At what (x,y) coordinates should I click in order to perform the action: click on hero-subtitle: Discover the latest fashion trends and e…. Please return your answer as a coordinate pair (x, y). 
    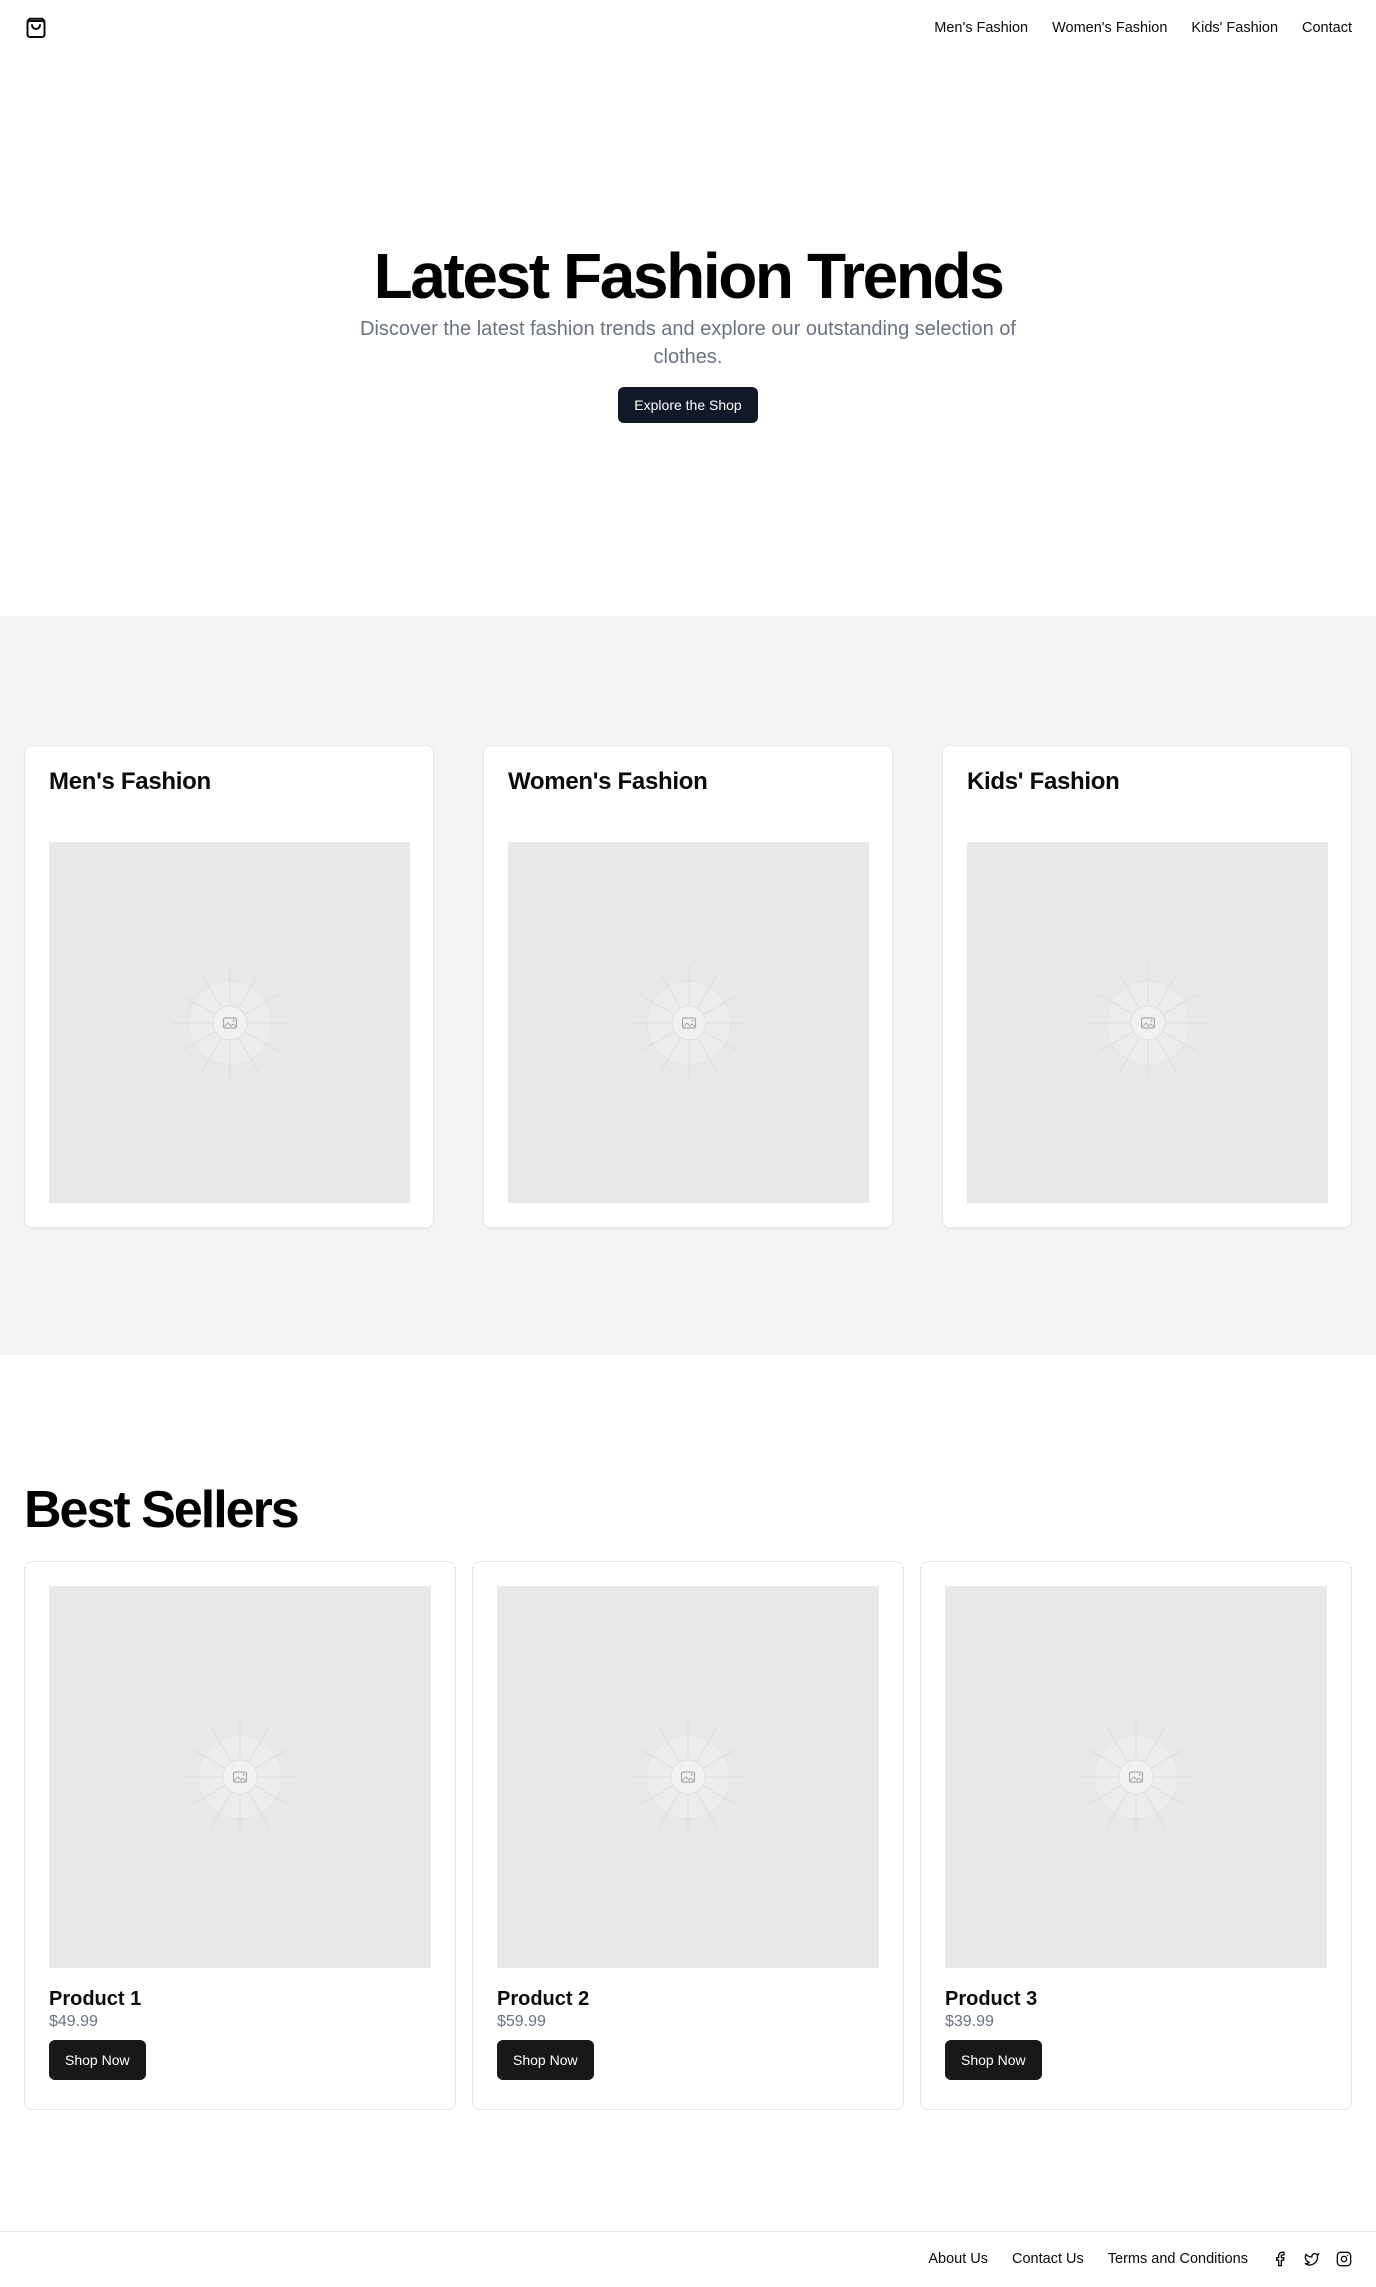
    Looking at the image, I should click on (688, 343).